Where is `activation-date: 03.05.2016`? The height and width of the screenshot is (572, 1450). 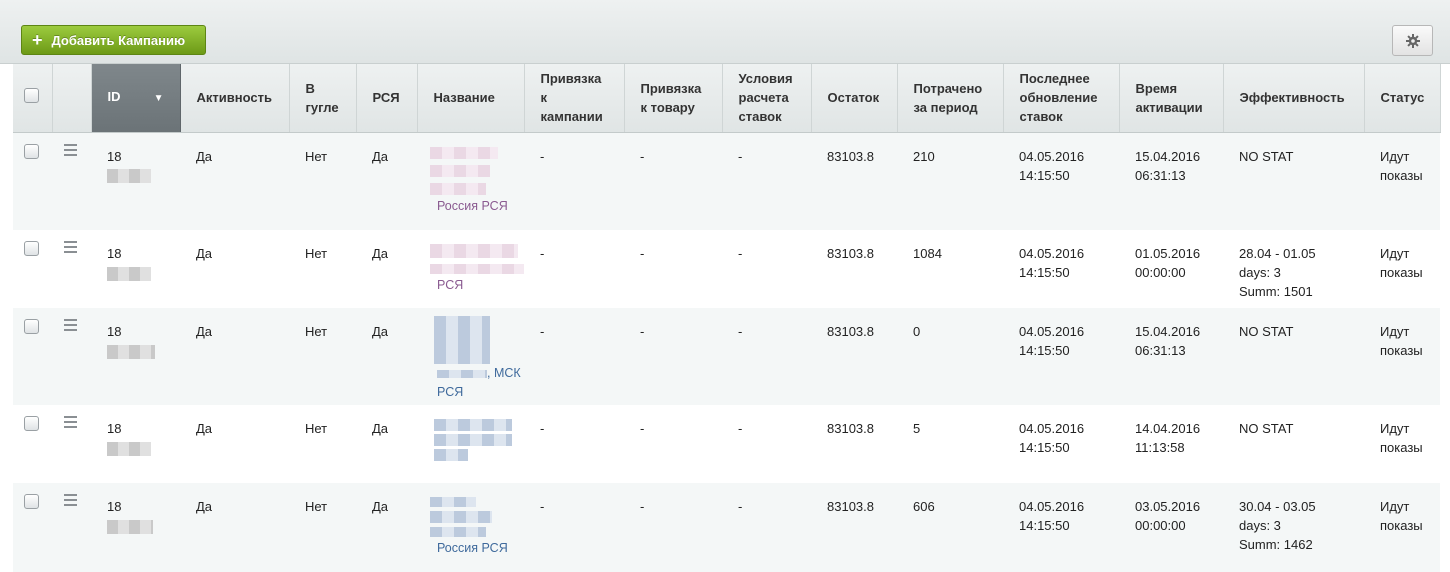 activation-date: 03.05.2016 is located at coordinates (1168, 506).